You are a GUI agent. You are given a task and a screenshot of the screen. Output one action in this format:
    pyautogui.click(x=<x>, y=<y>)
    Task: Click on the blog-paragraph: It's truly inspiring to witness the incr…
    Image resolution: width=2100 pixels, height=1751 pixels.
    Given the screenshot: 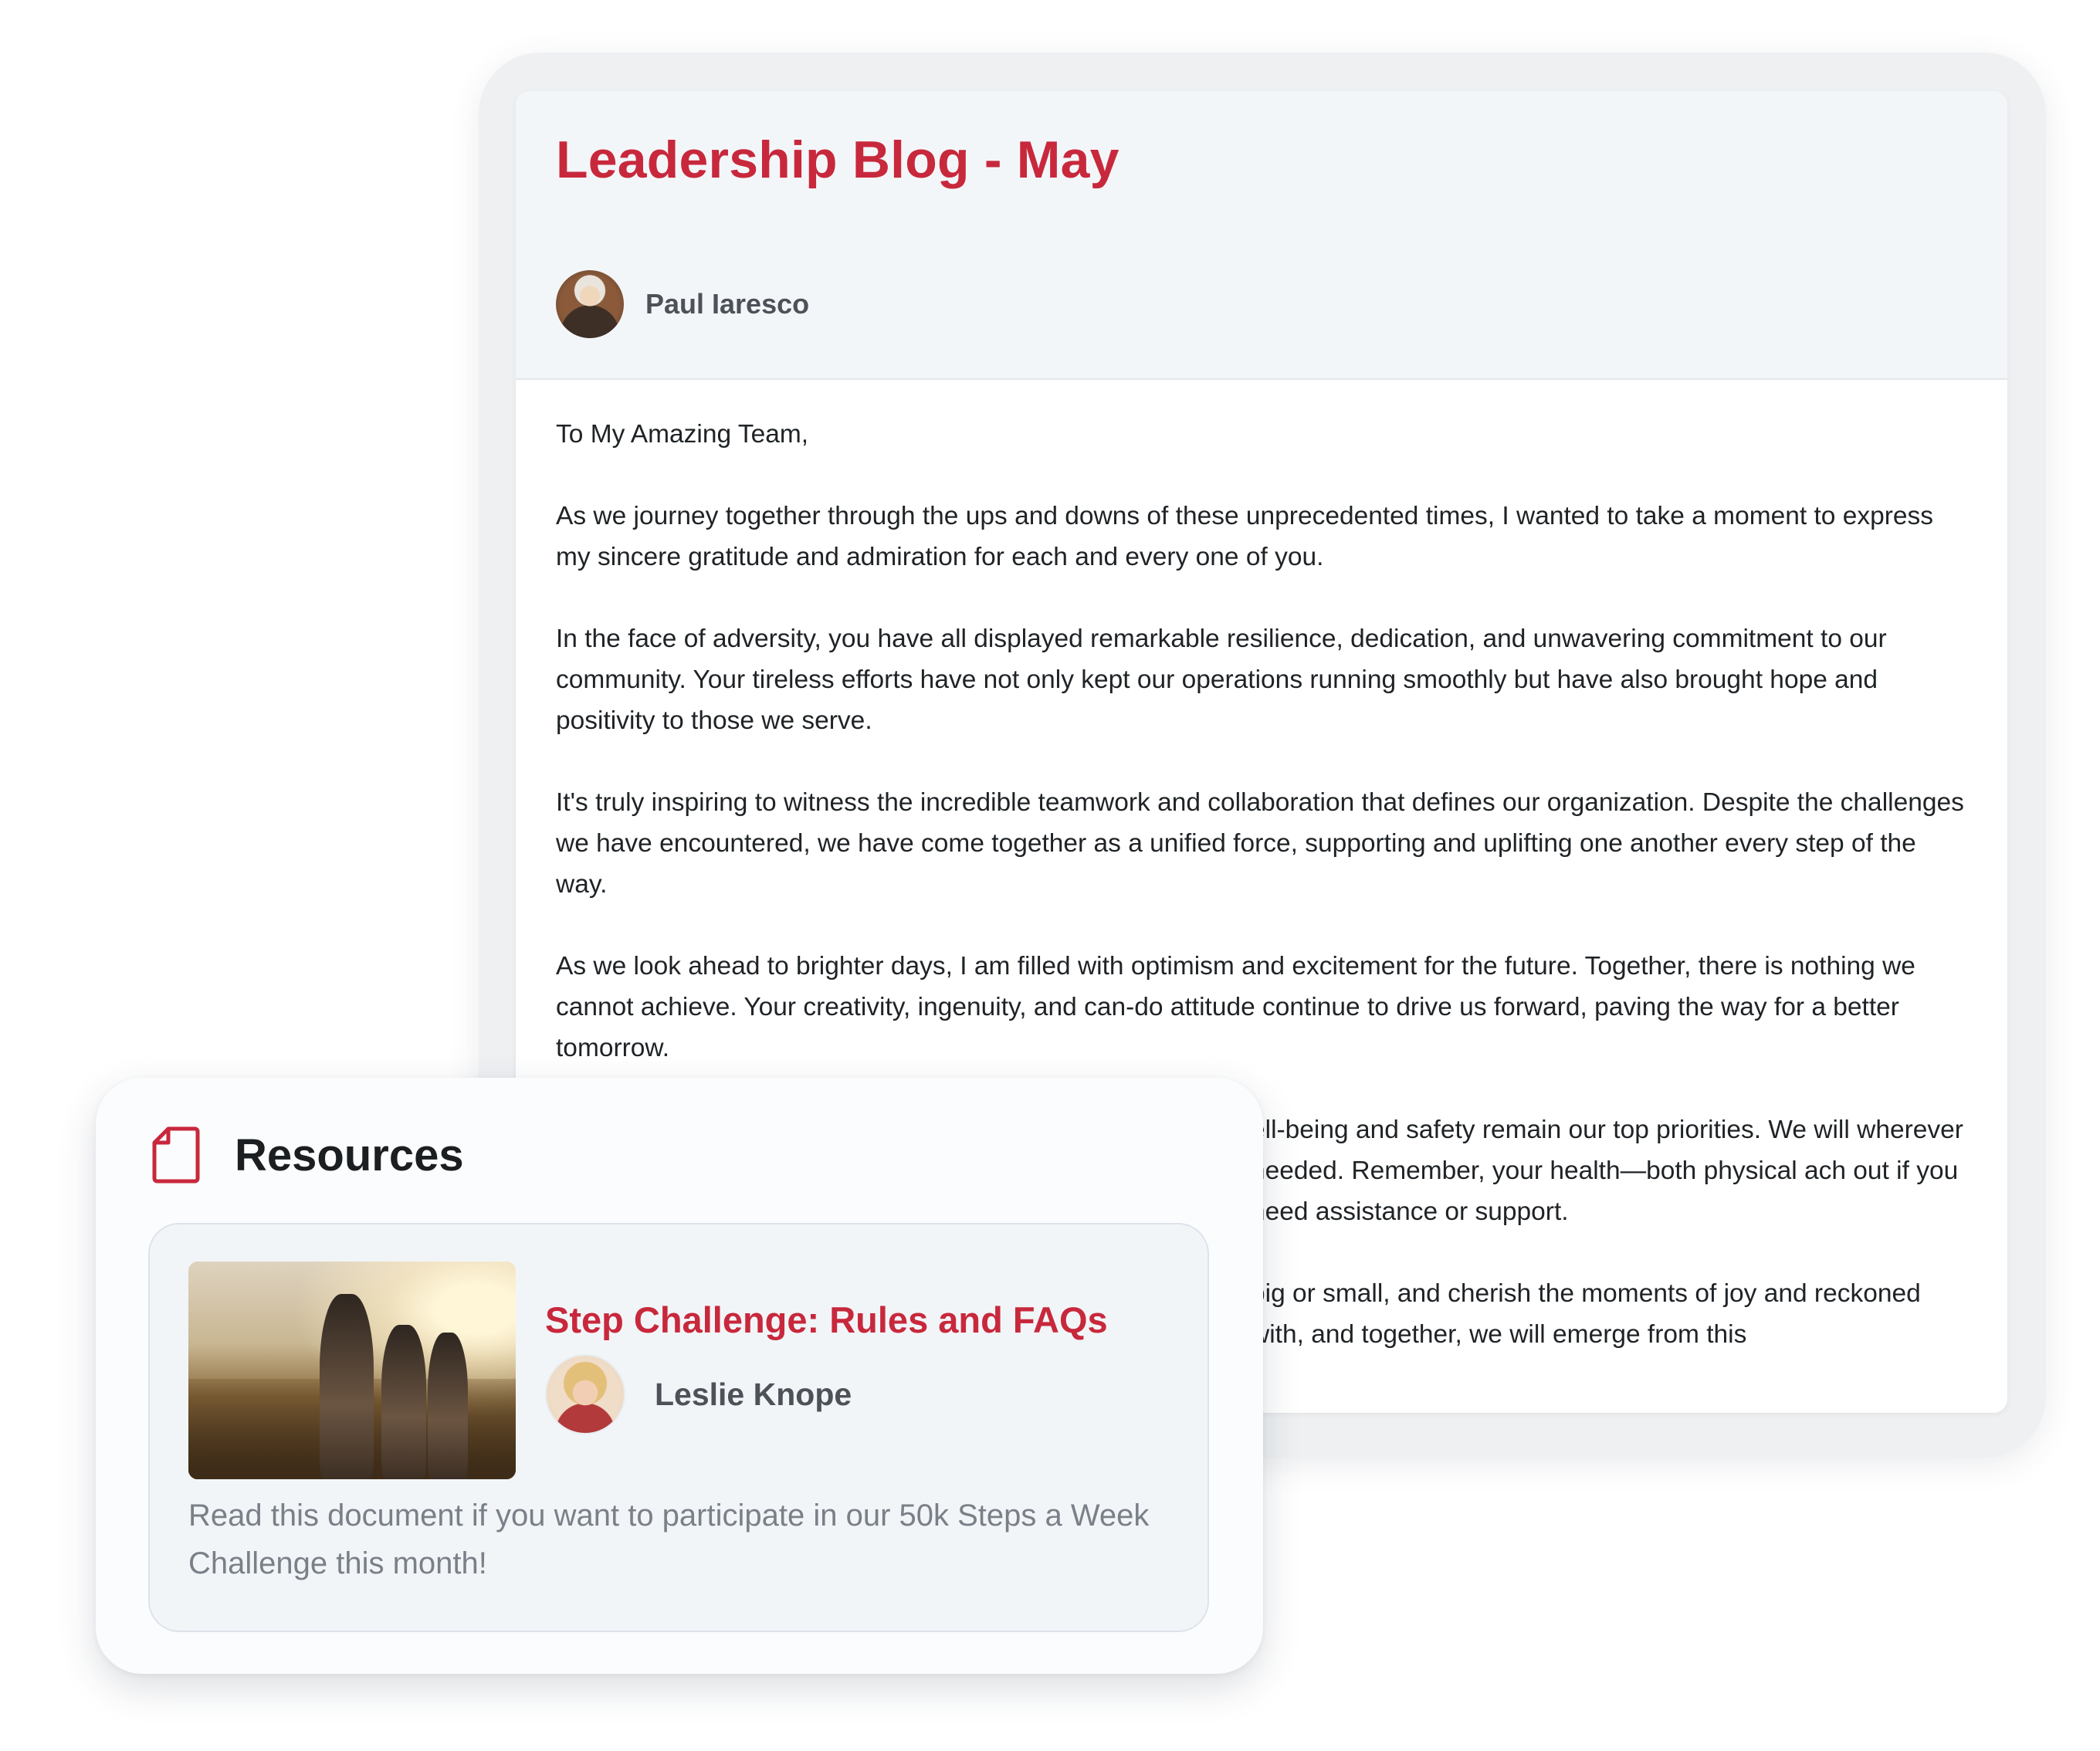 What is the action you would take?
    pyautogui.click(x=1260, y=843)
    